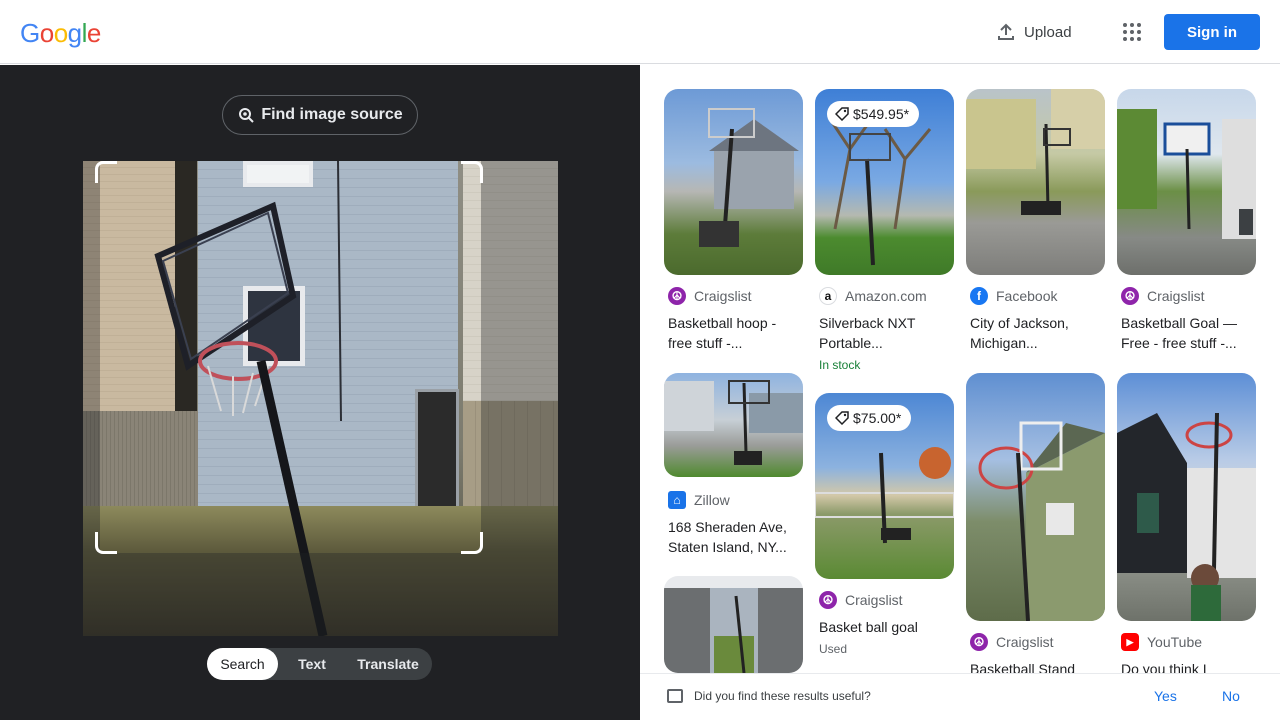  What do you see at coordinates (1027, 296) in the screenshot?
I see `source-name: Facebook` at bounding box center [1027, 296].